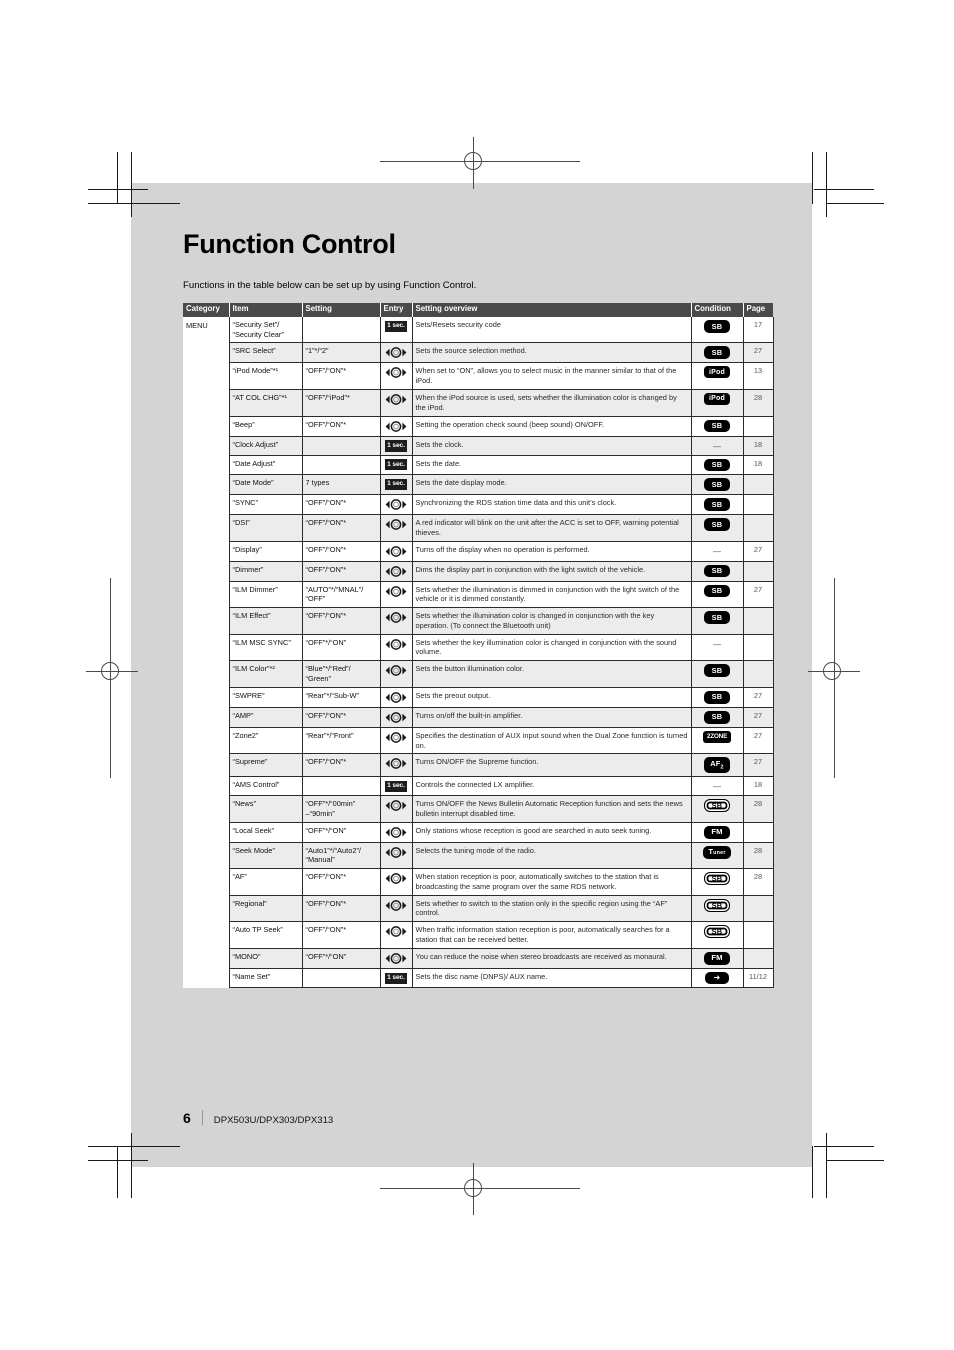 Image resolution: width=954 pixels, height=1350 pixels. Describe the element at coordinates (273, 1120) in the screenshot. I see `footer-model-names: DPX503U/DPX303/DPX313` at that location.